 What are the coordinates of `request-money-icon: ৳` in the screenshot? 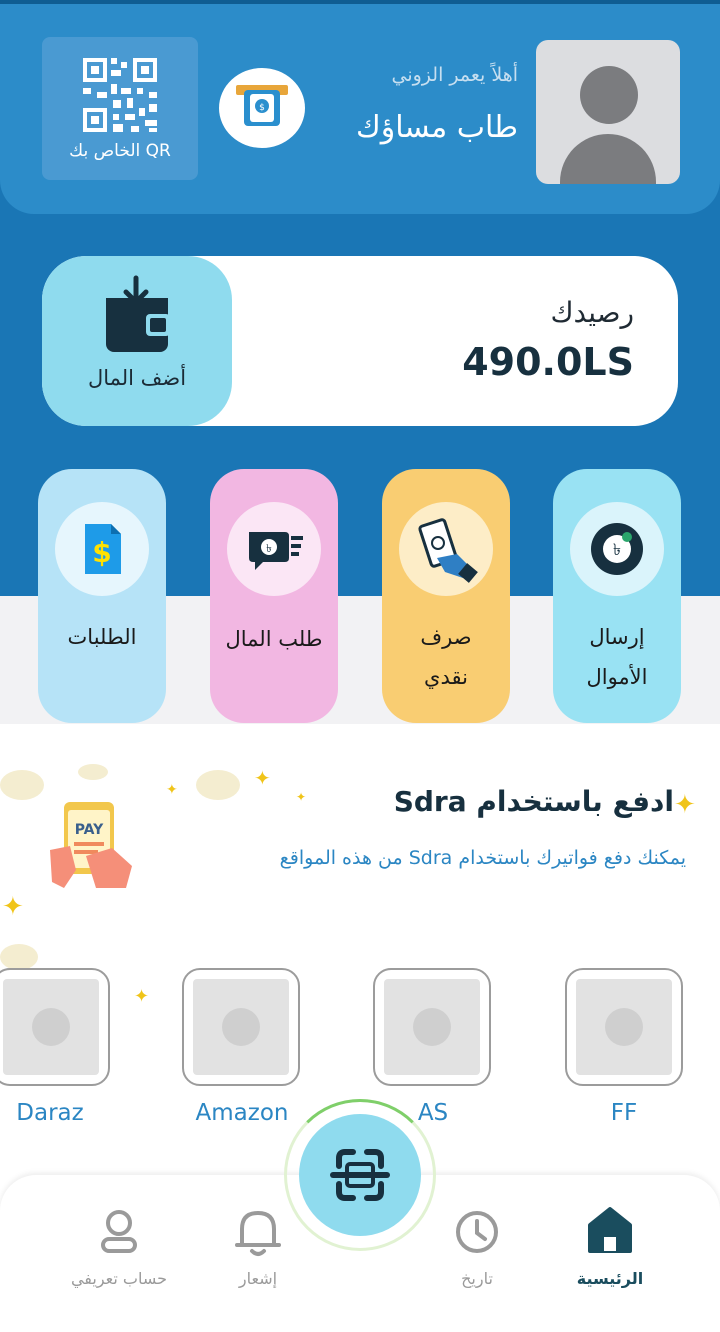 It's located at (276, 551).